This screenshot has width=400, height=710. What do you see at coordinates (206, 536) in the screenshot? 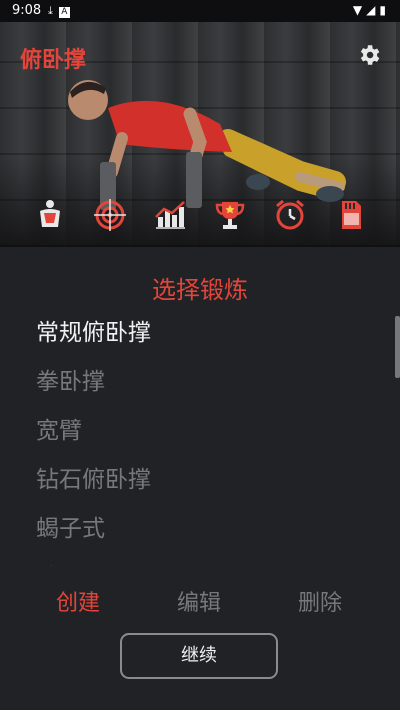
I see `list-item: 蝎子式` at bounding box center [206, 536].